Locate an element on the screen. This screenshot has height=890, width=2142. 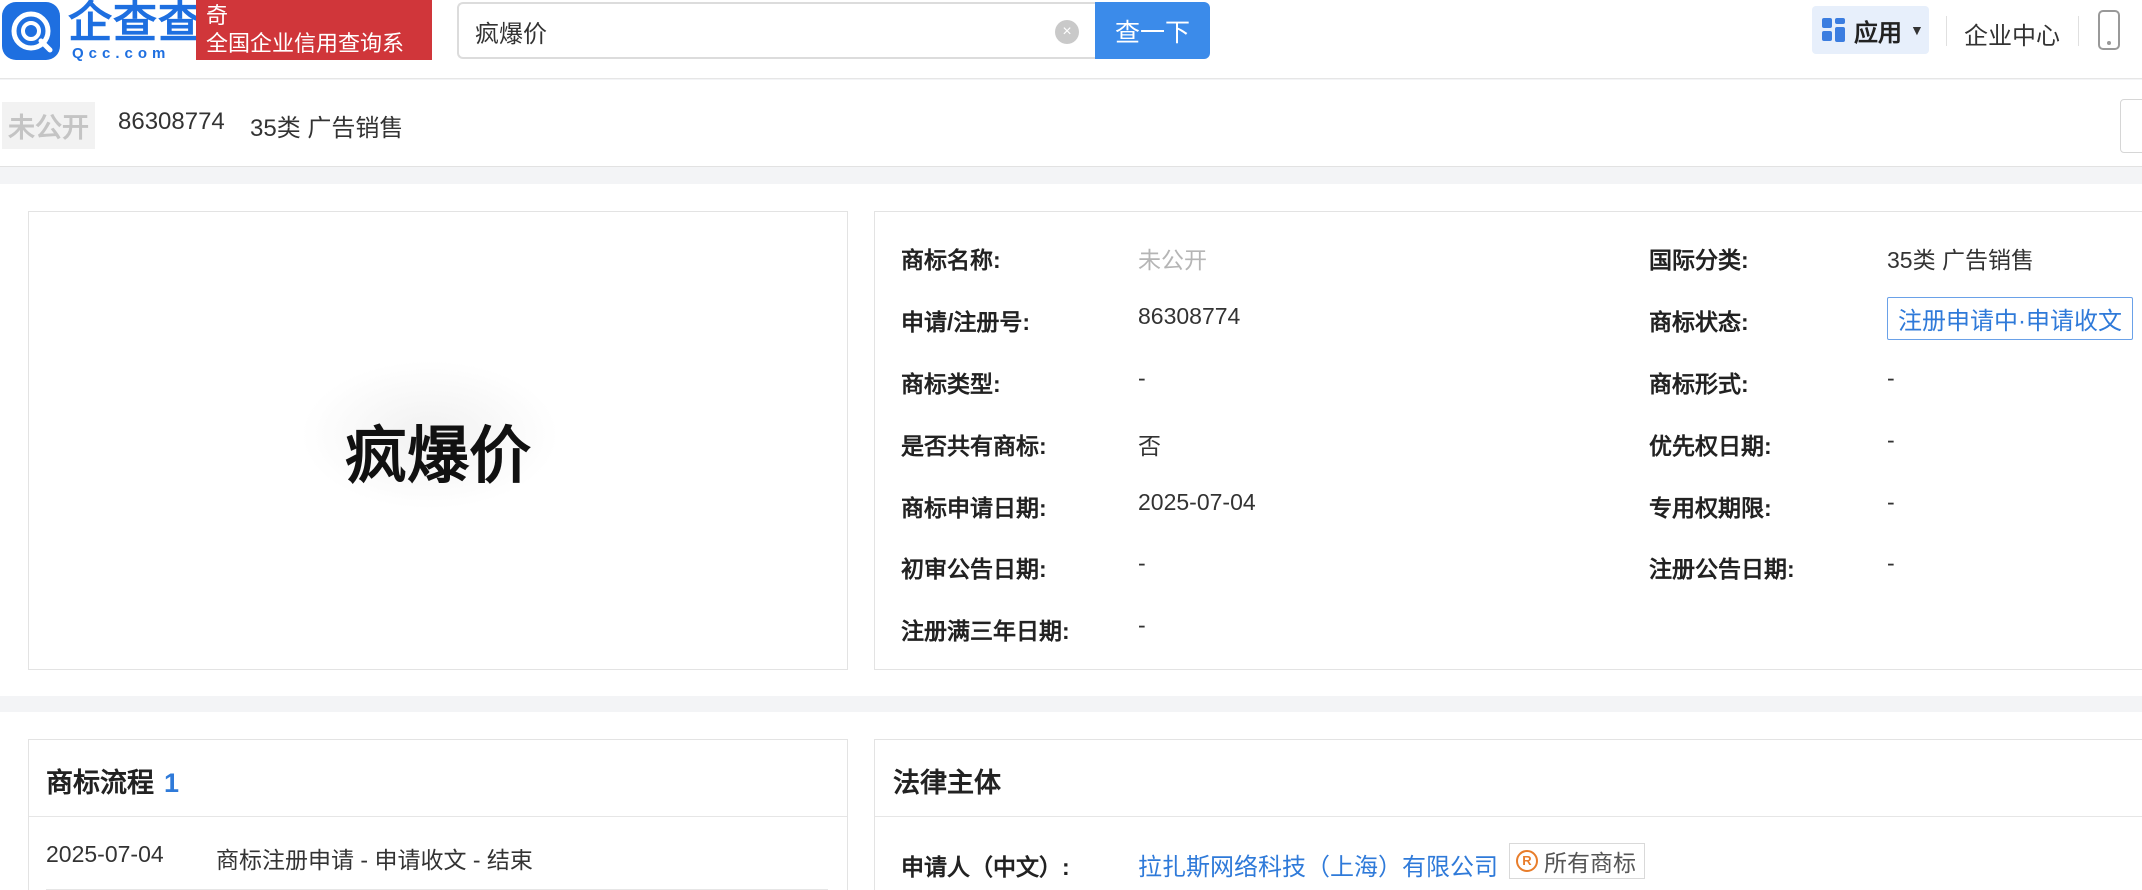
label-exclusive-period: 专用权期限: is located at coordinates (1710, 508).